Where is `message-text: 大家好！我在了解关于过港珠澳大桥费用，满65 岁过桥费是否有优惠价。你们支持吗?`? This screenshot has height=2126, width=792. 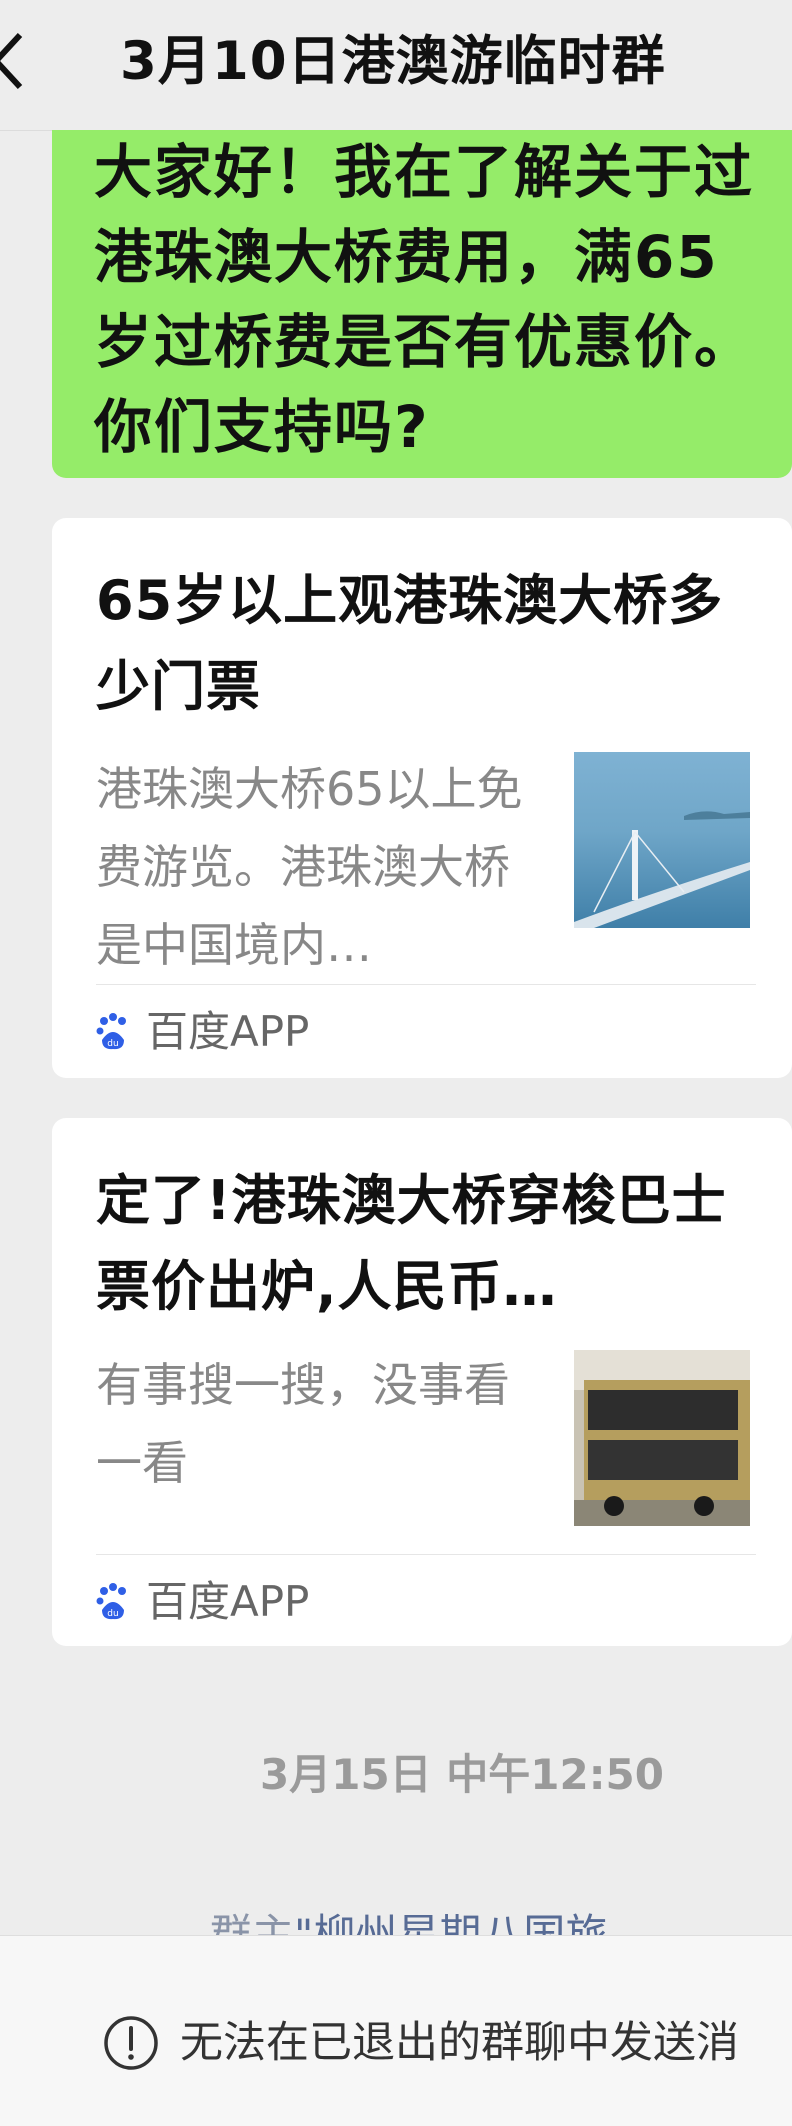 message-text: 大家好！我在了解关于过港珠澳大桥费用，满65 岁过桥费是否有优惠价。你们支持吗? is located at coordinates (424, 299).